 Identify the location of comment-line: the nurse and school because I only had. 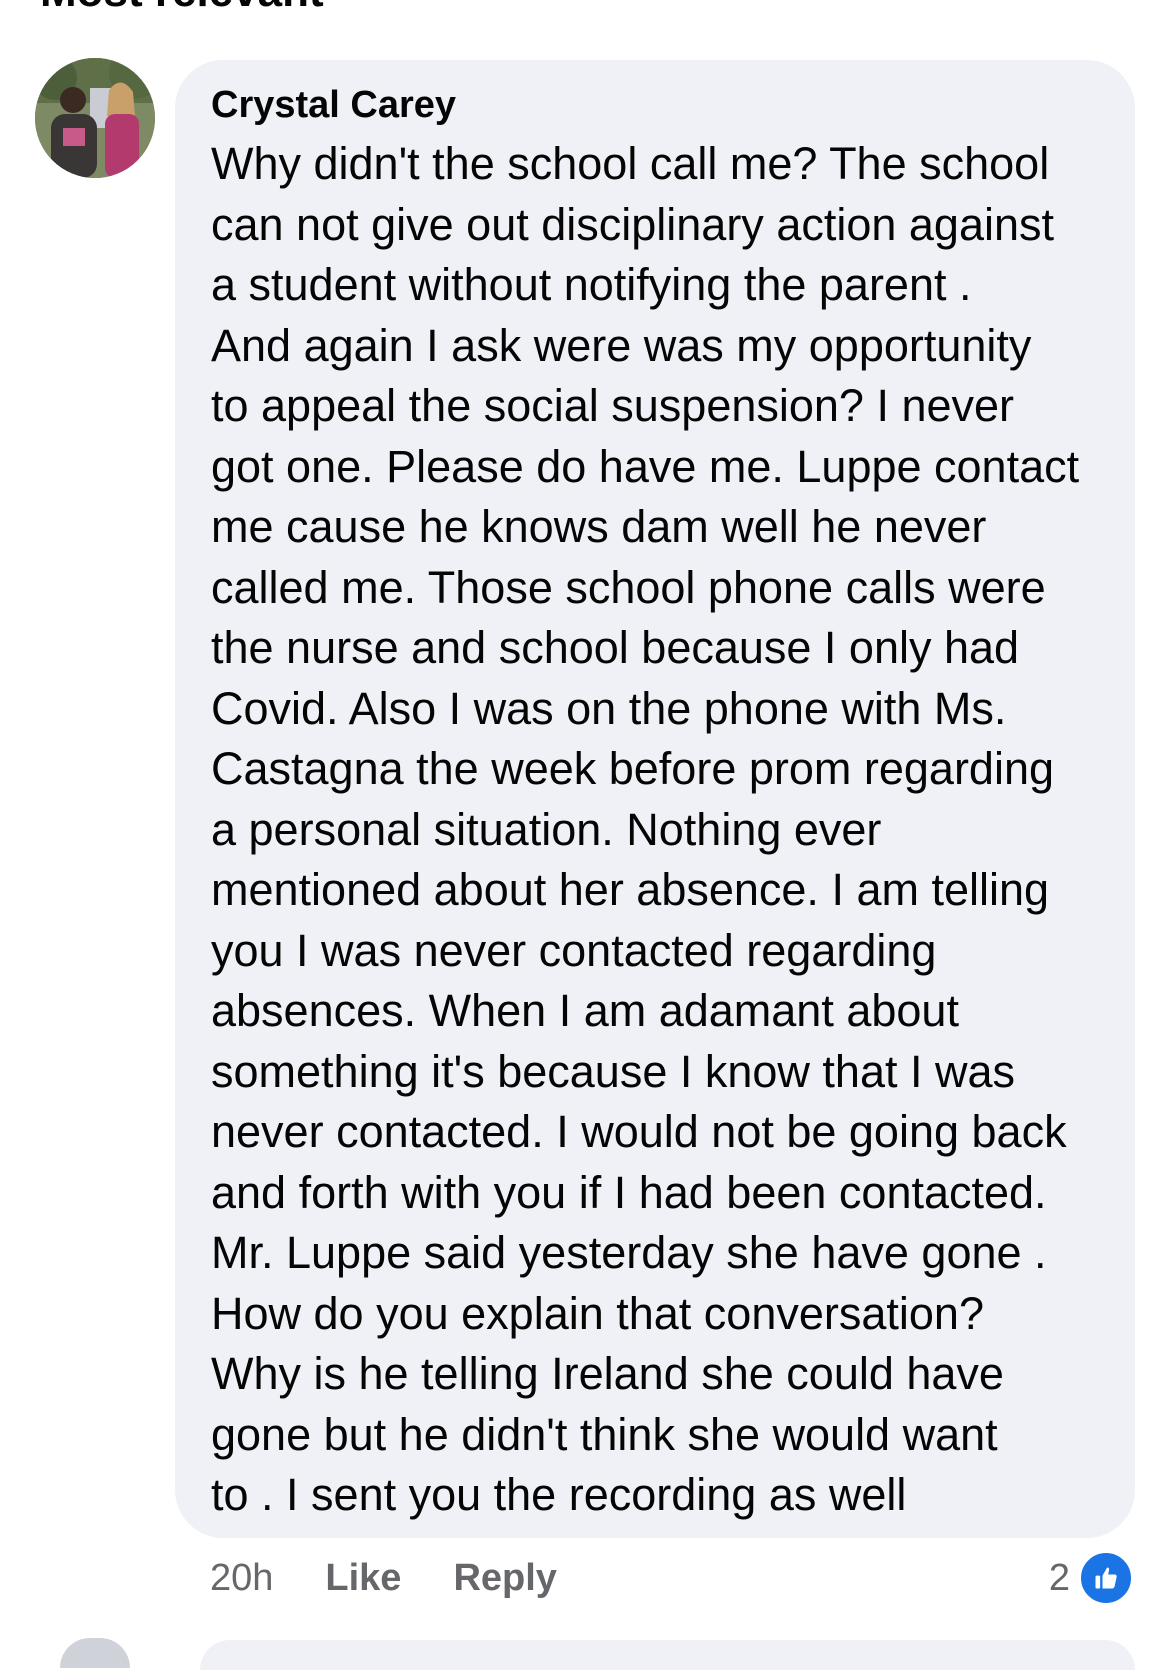
(615, 647).